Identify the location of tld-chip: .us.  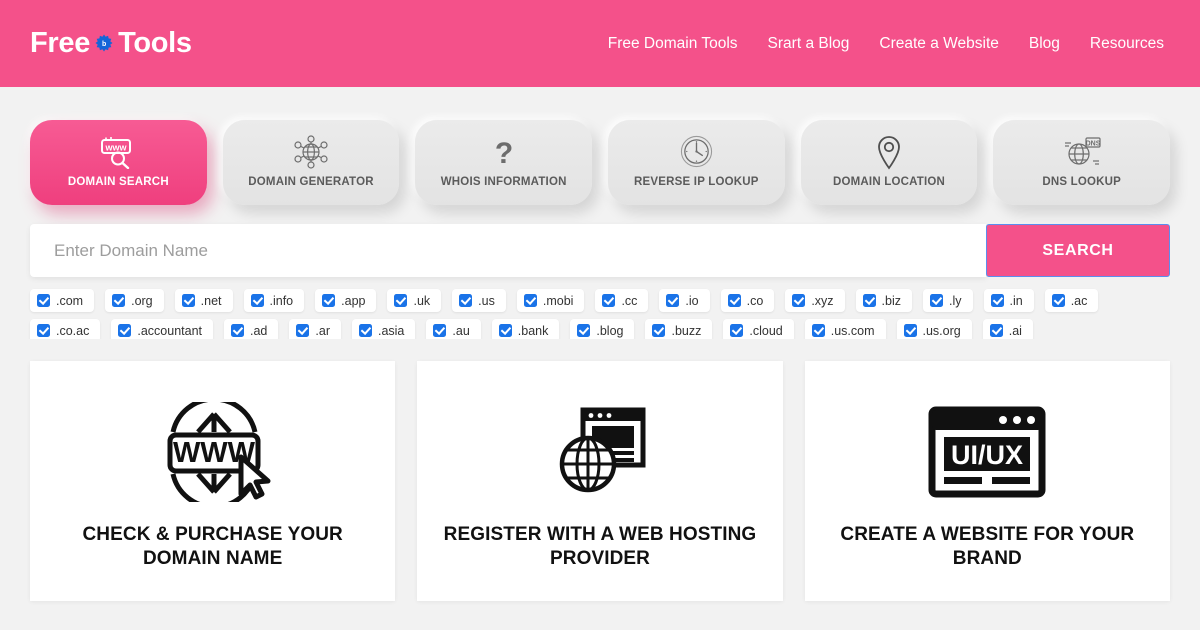
(479, 300).